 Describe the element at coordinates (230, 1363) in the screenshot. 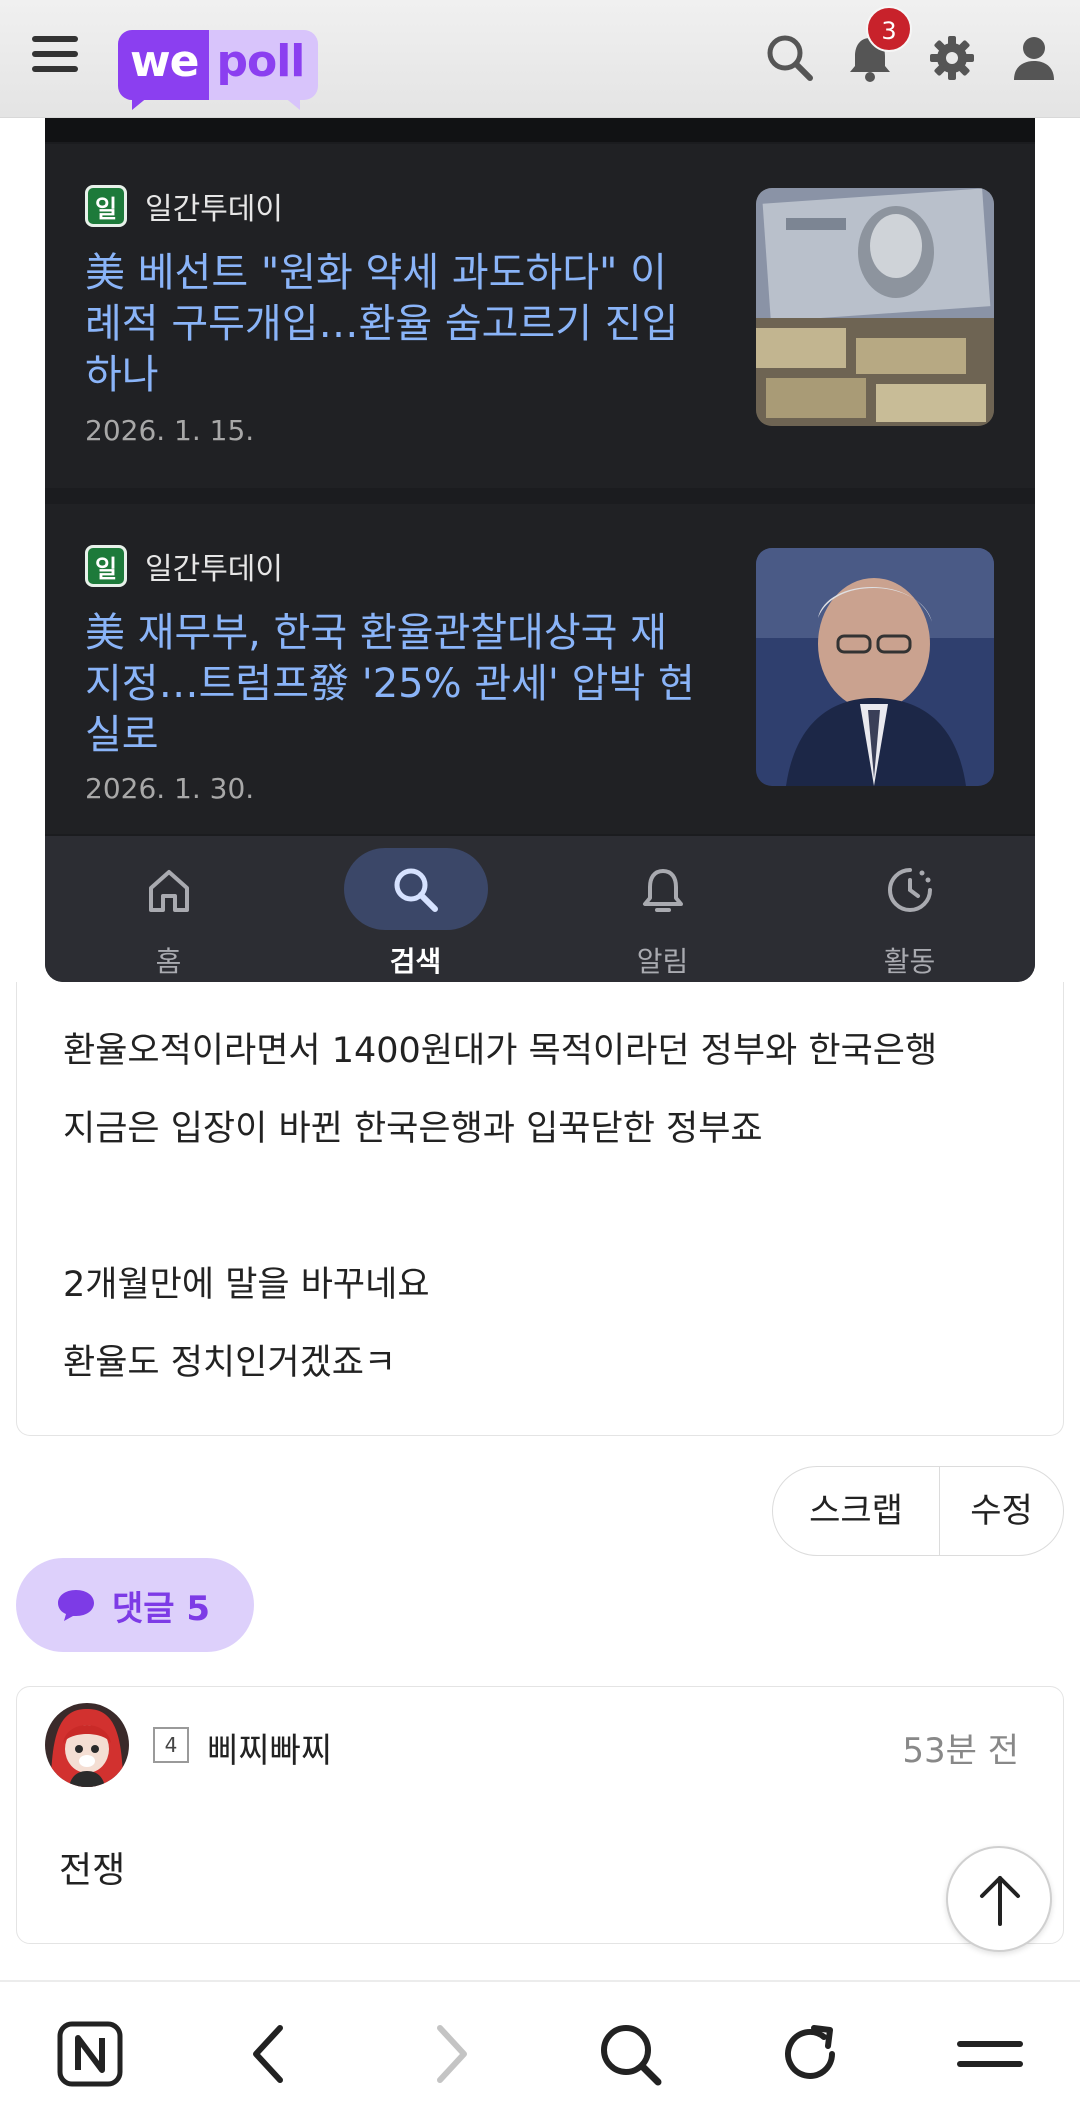

I see `post-text-line: 환율도 정치인거겠죠ㅋ` at that location.